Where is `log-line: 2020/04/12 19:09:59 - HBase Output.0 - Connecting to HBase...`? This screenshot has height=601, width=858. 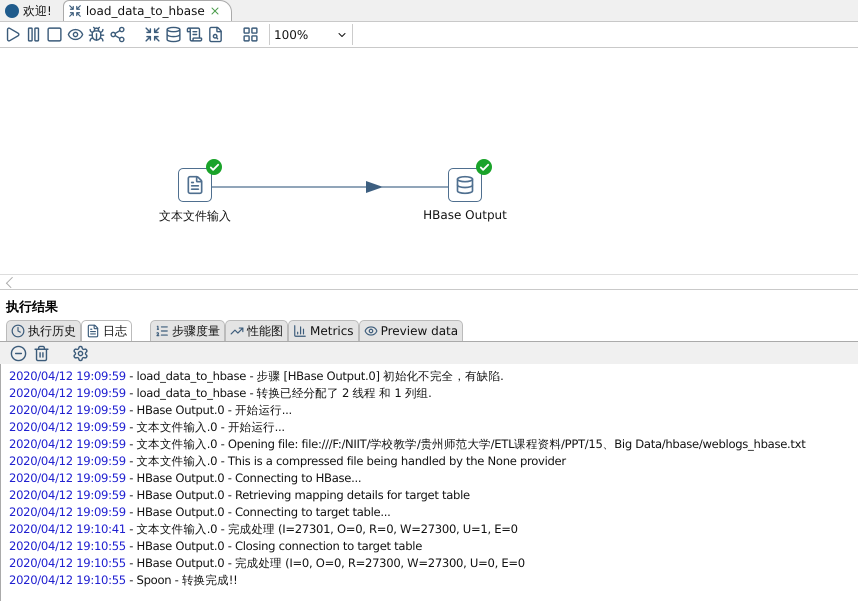
log-line: 2020/04/12 19:09:59 - HBase Output.0 - Connecting to HBase... is located at coordinates (185, 478).